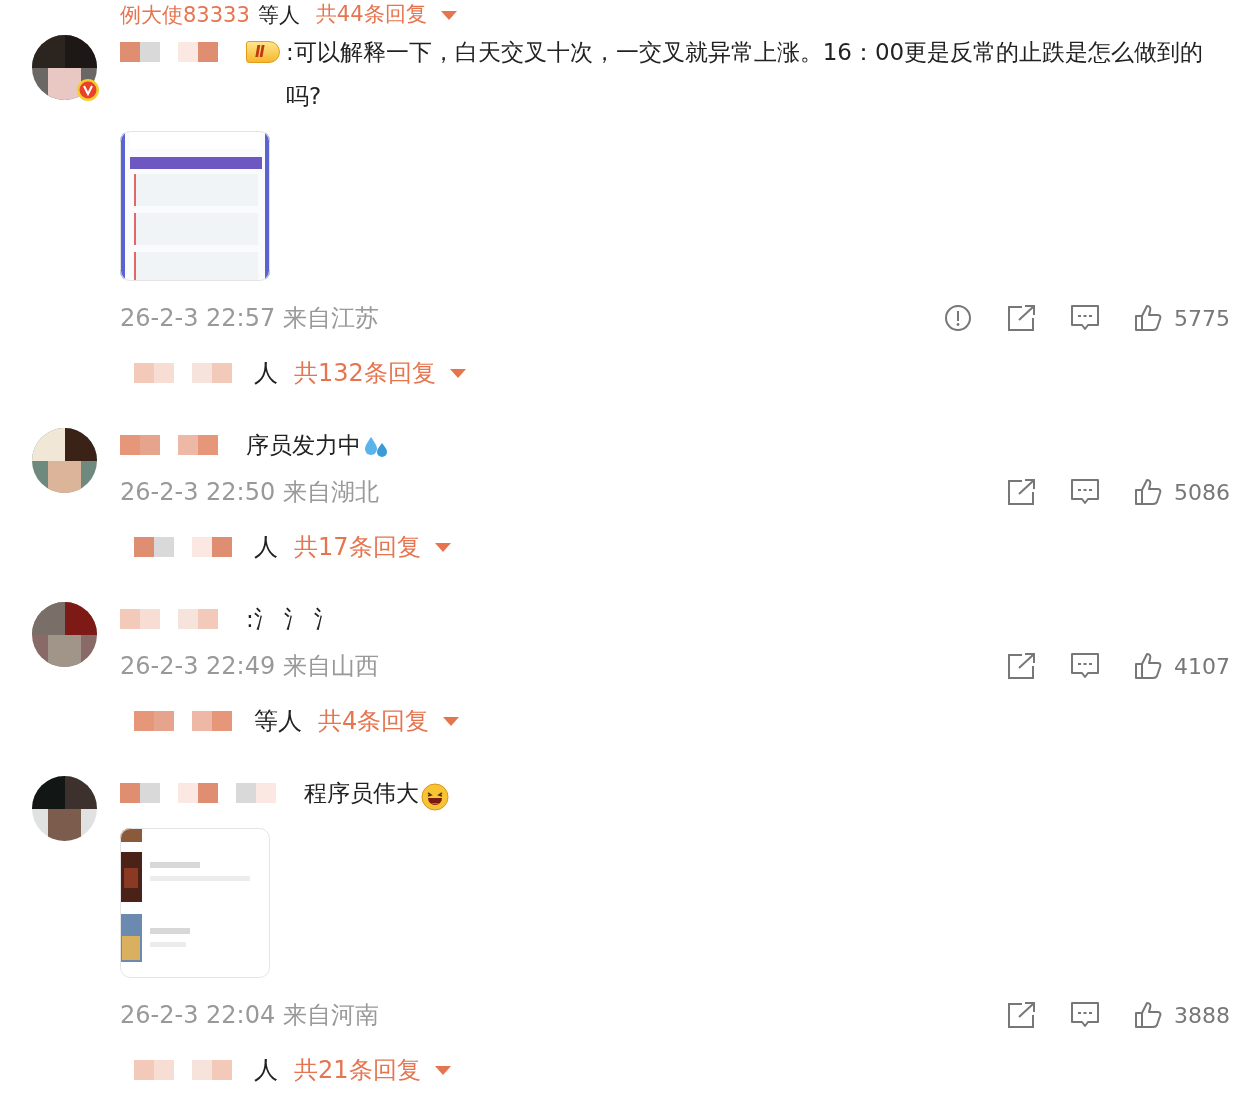 The width and height of the screenshot is (1256, 1112). Describe the element at coordinates (389, 721) in the screenshot. I see `reply-count-link: 共4条回复` at that location.